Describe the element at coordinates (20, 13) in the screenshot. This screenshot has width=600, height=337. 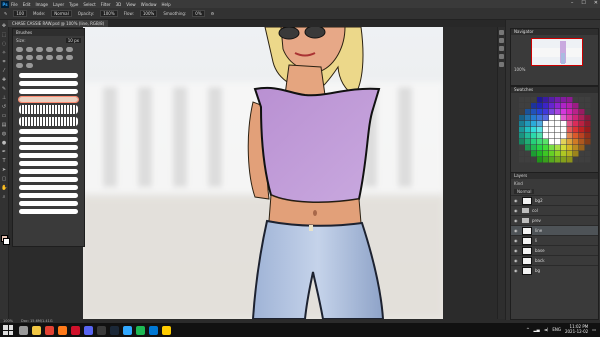
I see `brush-size-field: 100` at that location.